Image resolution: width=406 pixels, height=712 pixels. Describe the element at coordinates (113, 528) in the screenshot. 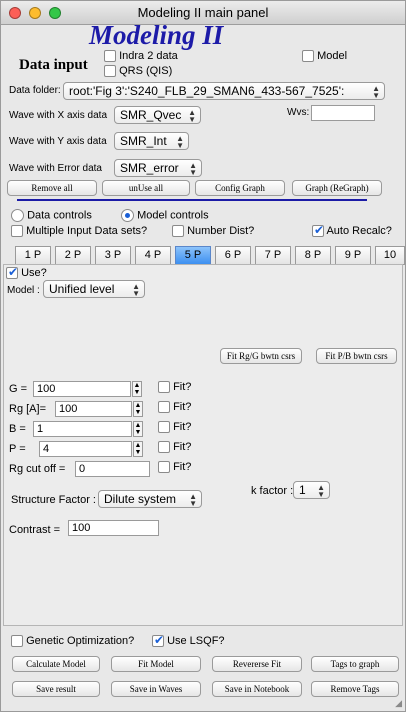

I see `contrast-input: 100` at that location.